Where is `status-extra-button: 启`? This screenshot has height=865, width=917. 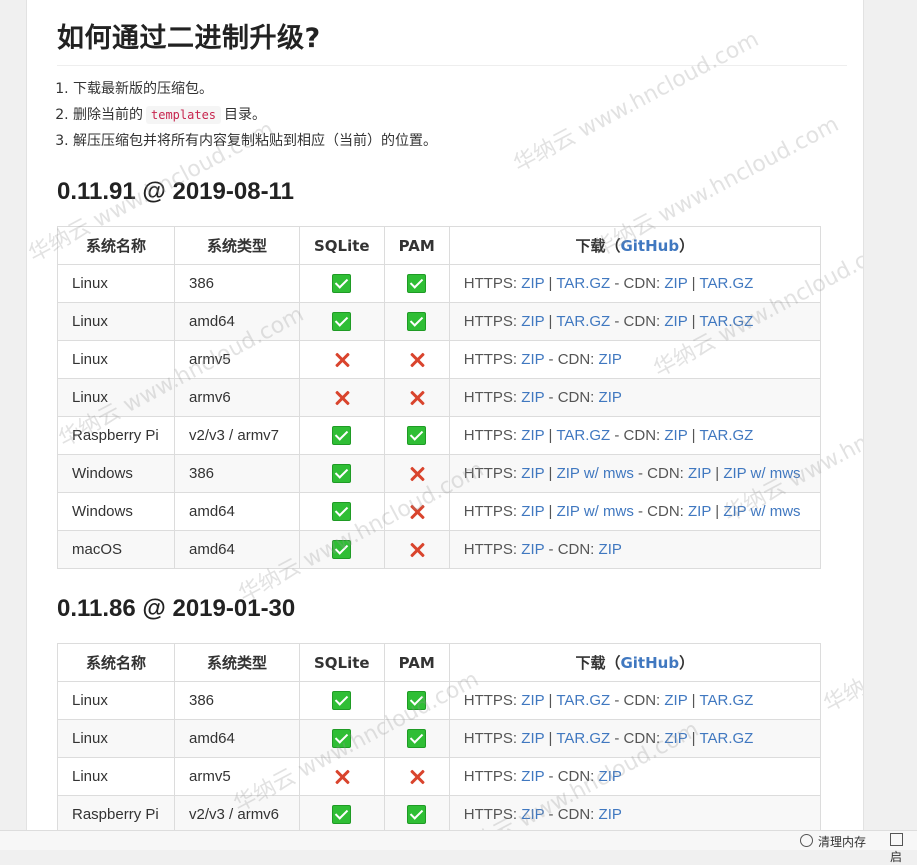
status-extra-button: 启 is located at coordinates (903, 849).